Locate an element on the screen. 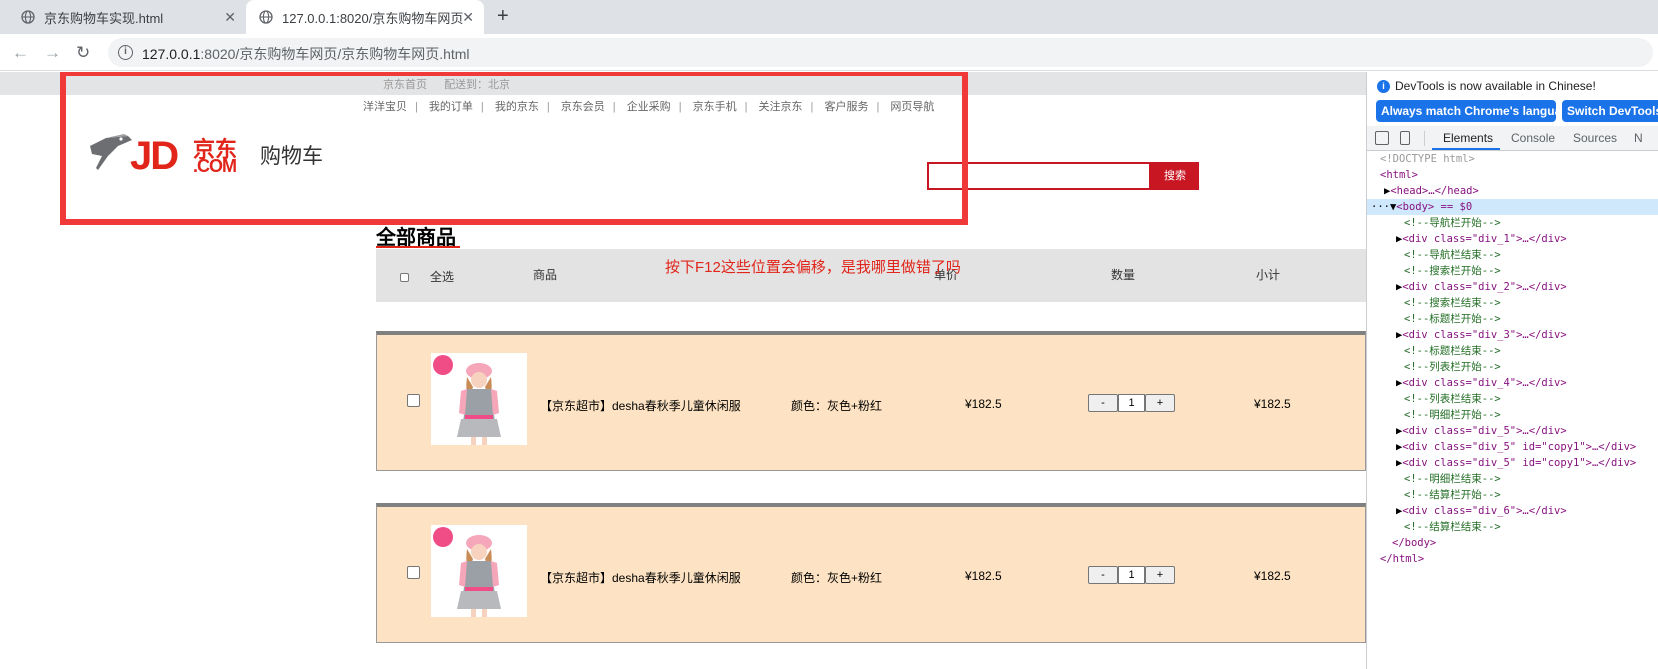 This screenshot has height=669, width=1658. dom-text: <div class="div_5" id="copy1">…</div> is located at coordinates (1519, 463).